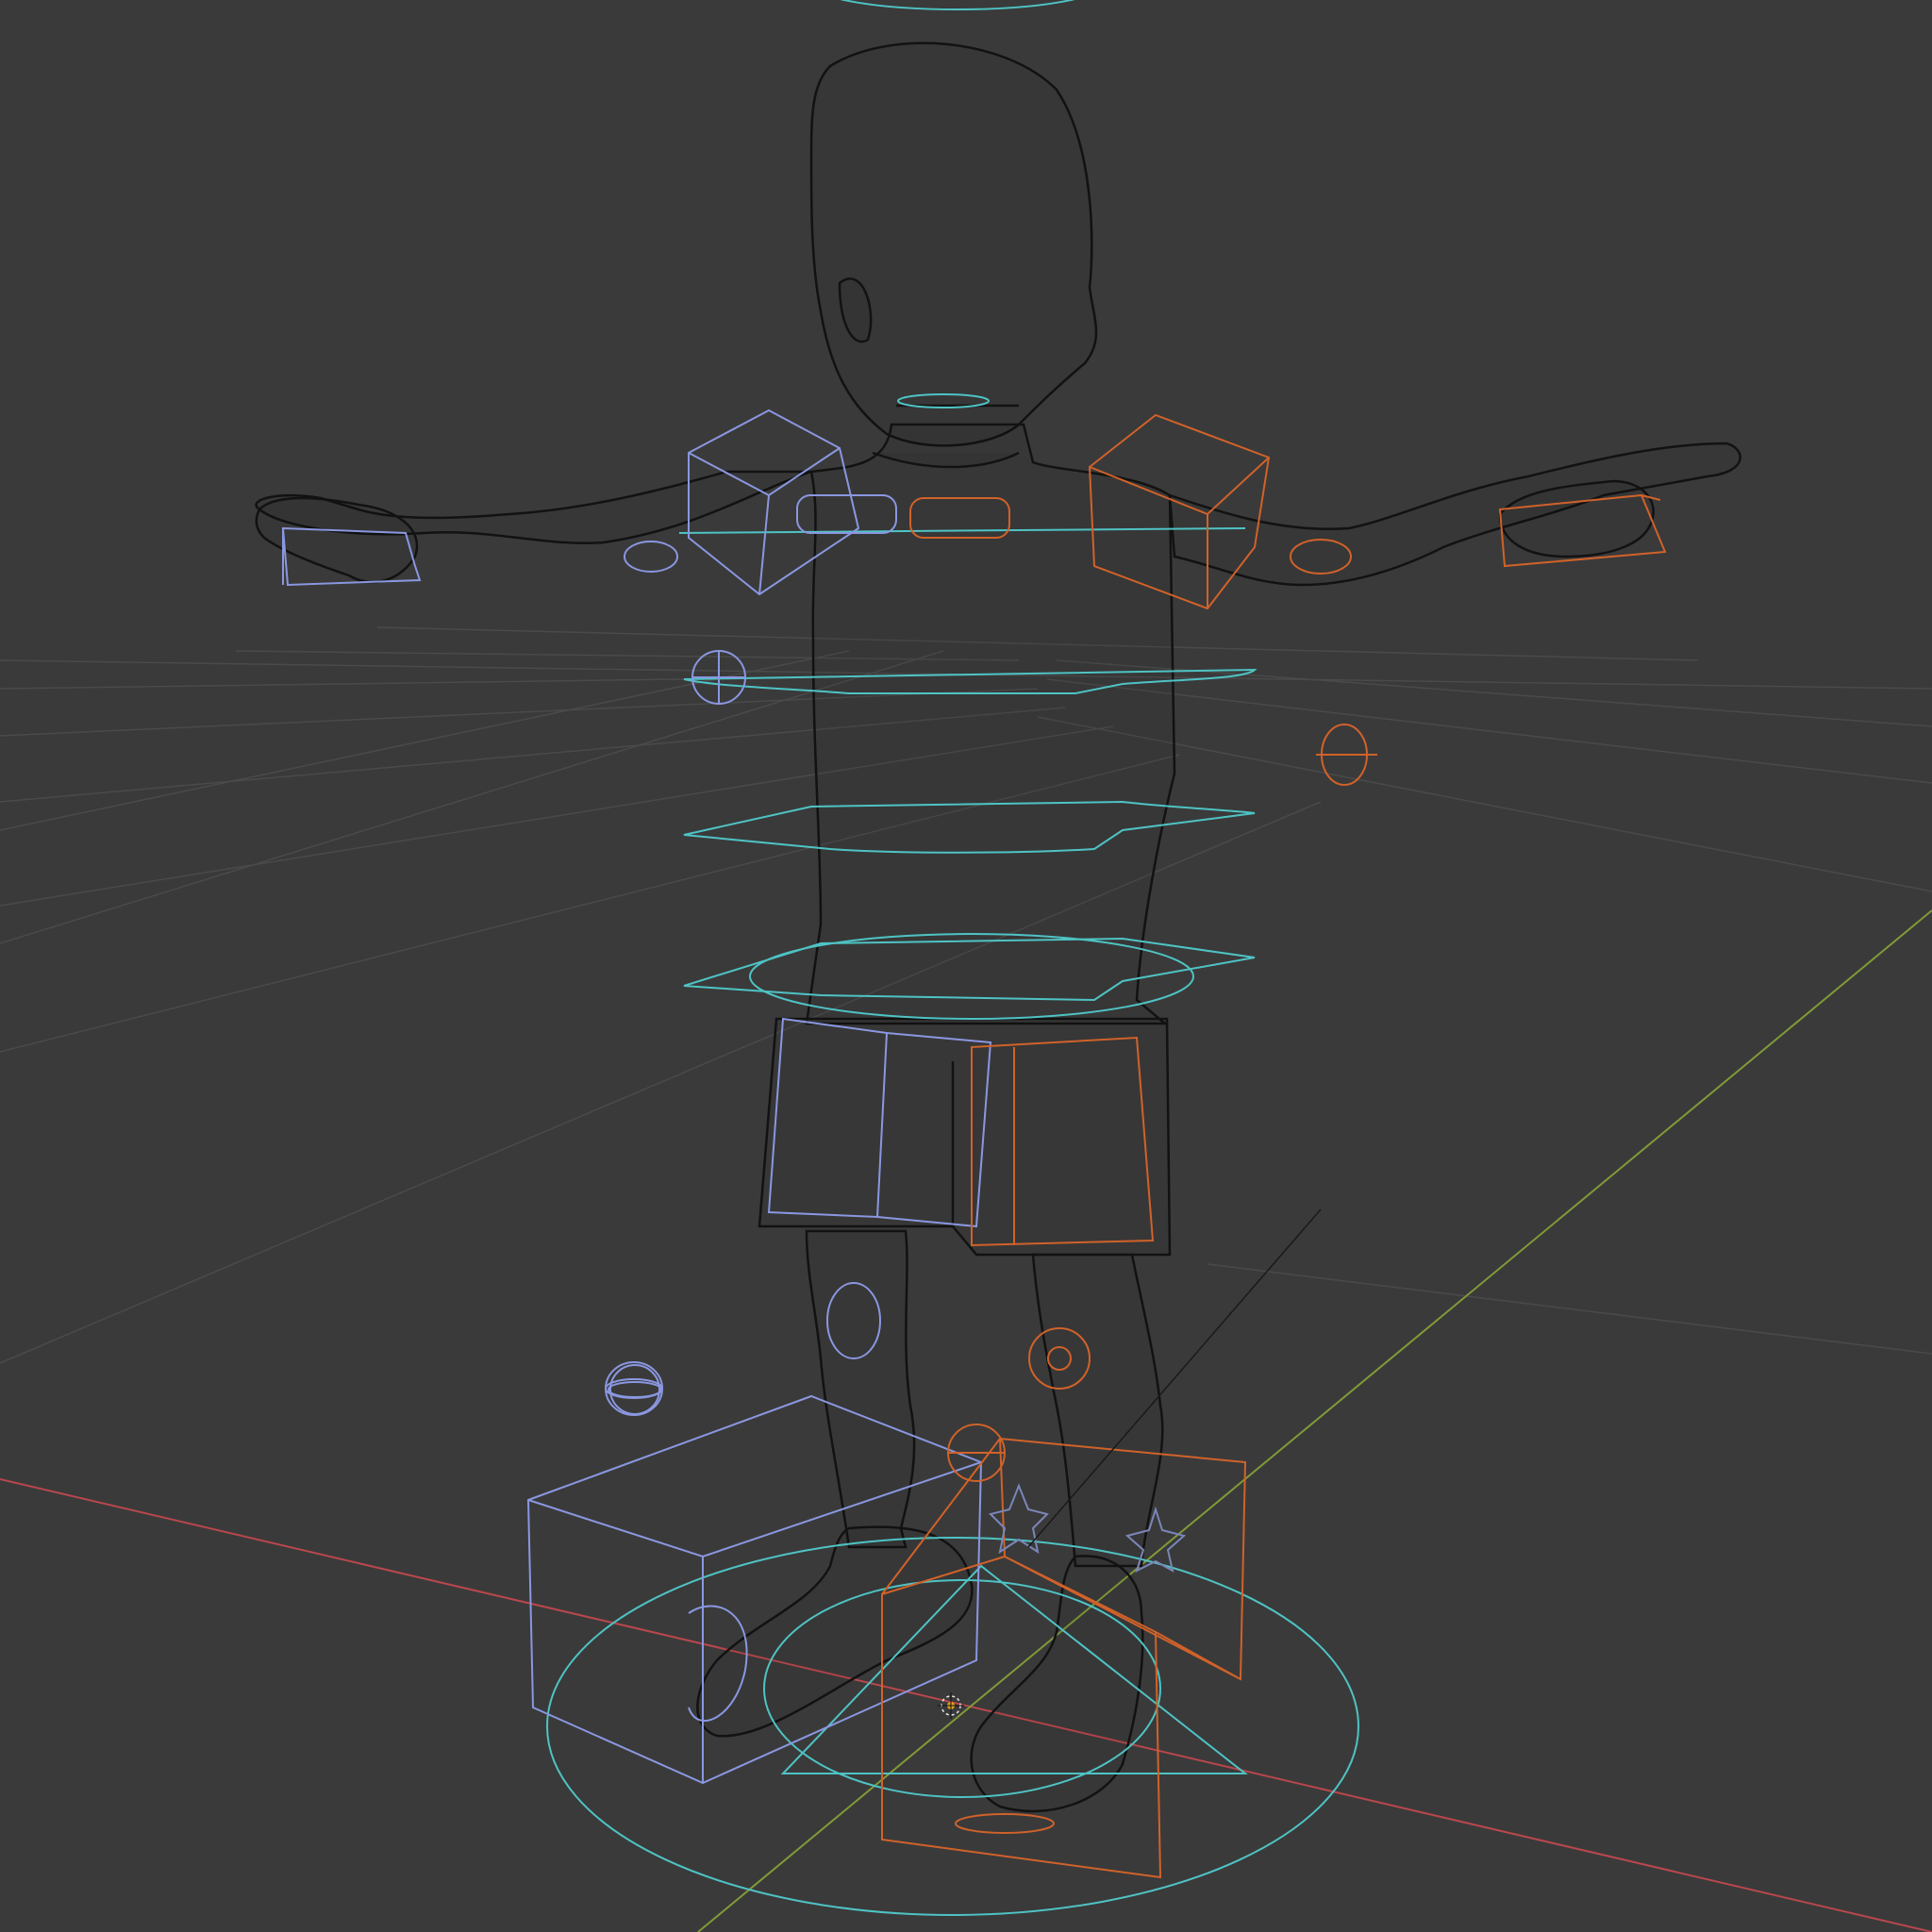  I want to click on head-control, so click(958, 5).